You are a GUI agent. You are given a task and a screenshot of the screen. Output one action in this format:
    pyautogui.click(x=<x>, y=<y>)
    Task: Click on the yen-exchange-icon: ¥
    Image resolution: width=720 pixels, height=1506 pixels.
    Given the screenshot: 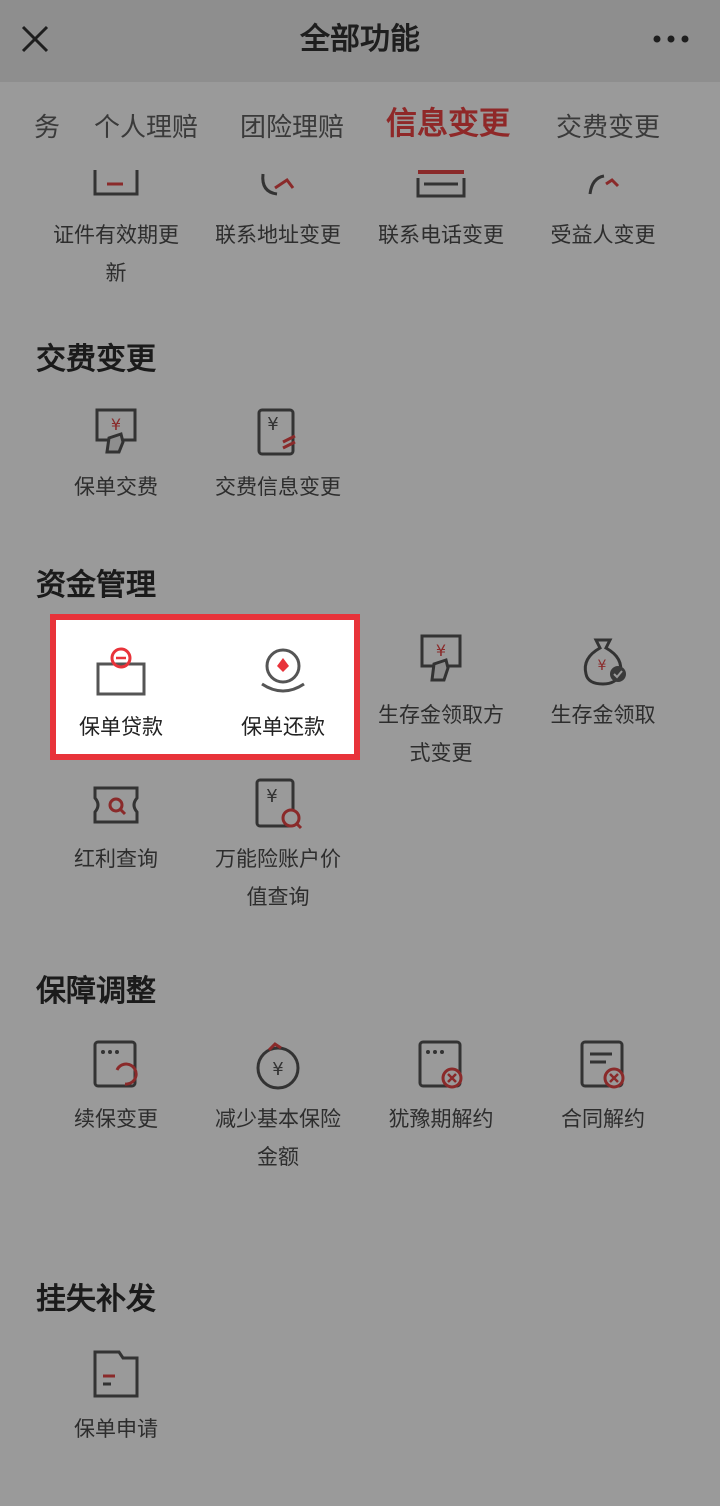 What is the action you would take?
    pyautogui.click(x=276, y=432)
    